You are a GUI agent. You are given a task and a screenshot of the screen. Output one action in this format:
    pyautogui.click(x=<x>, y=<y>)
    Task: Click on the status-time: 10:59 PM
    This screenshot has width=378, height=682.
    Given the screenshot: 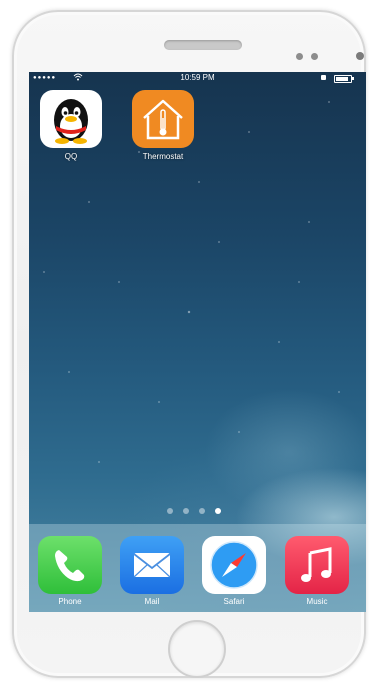 What is the action you would take?
    pyautogui.click(x=197, y=77)
    